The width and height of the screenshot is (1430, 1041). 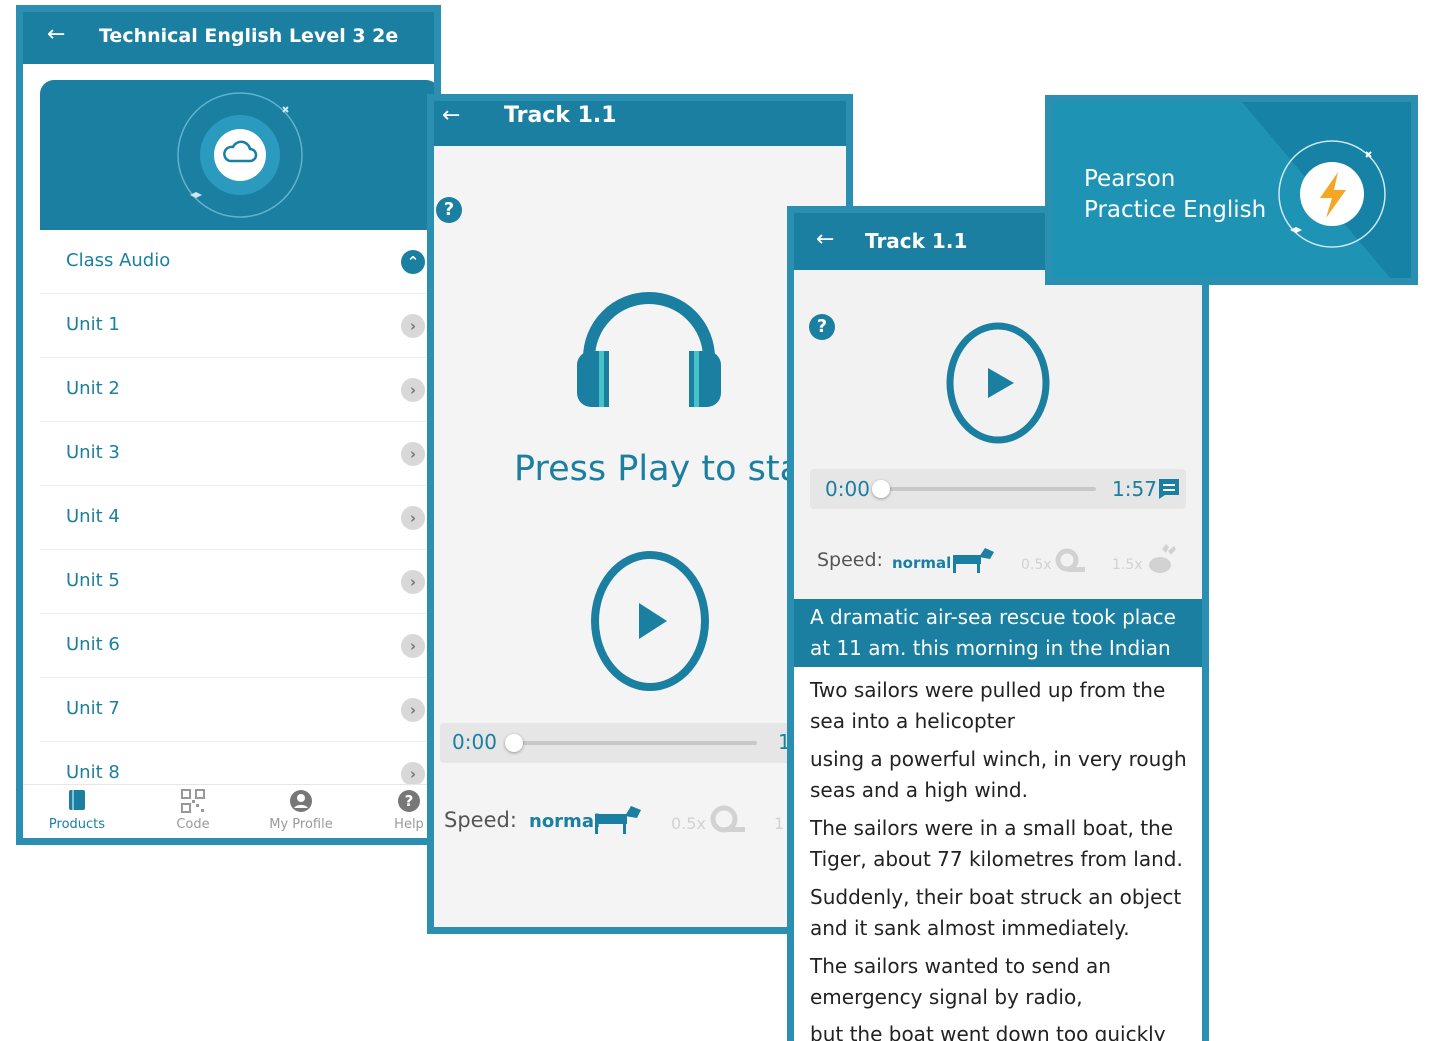 I want to click on nav-code: Code, so click(x=193, y=810).